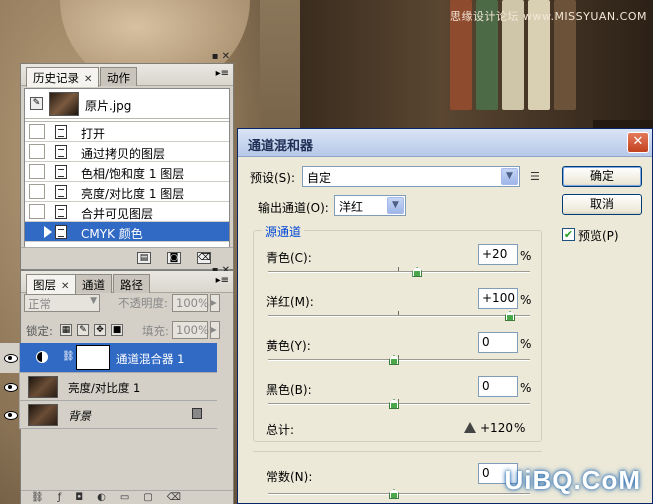 This screenshot has height=504, width=653. What do you see at coordinates (399, 316) in the screenshot?
I see `magenta-slider-track` at bounding box center [399, 316].